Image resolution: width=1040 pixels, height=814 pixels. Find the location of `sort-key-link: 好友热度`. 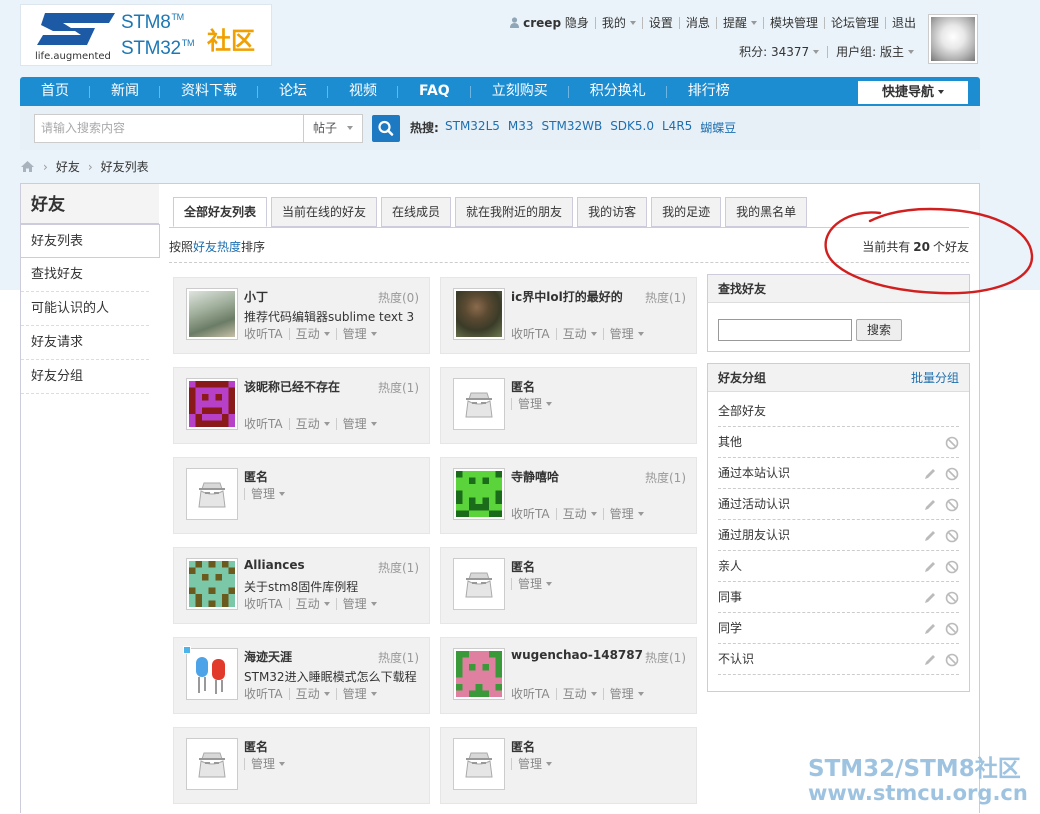

sort-key-link: 好友热度 is located at coordinates (217, 247).